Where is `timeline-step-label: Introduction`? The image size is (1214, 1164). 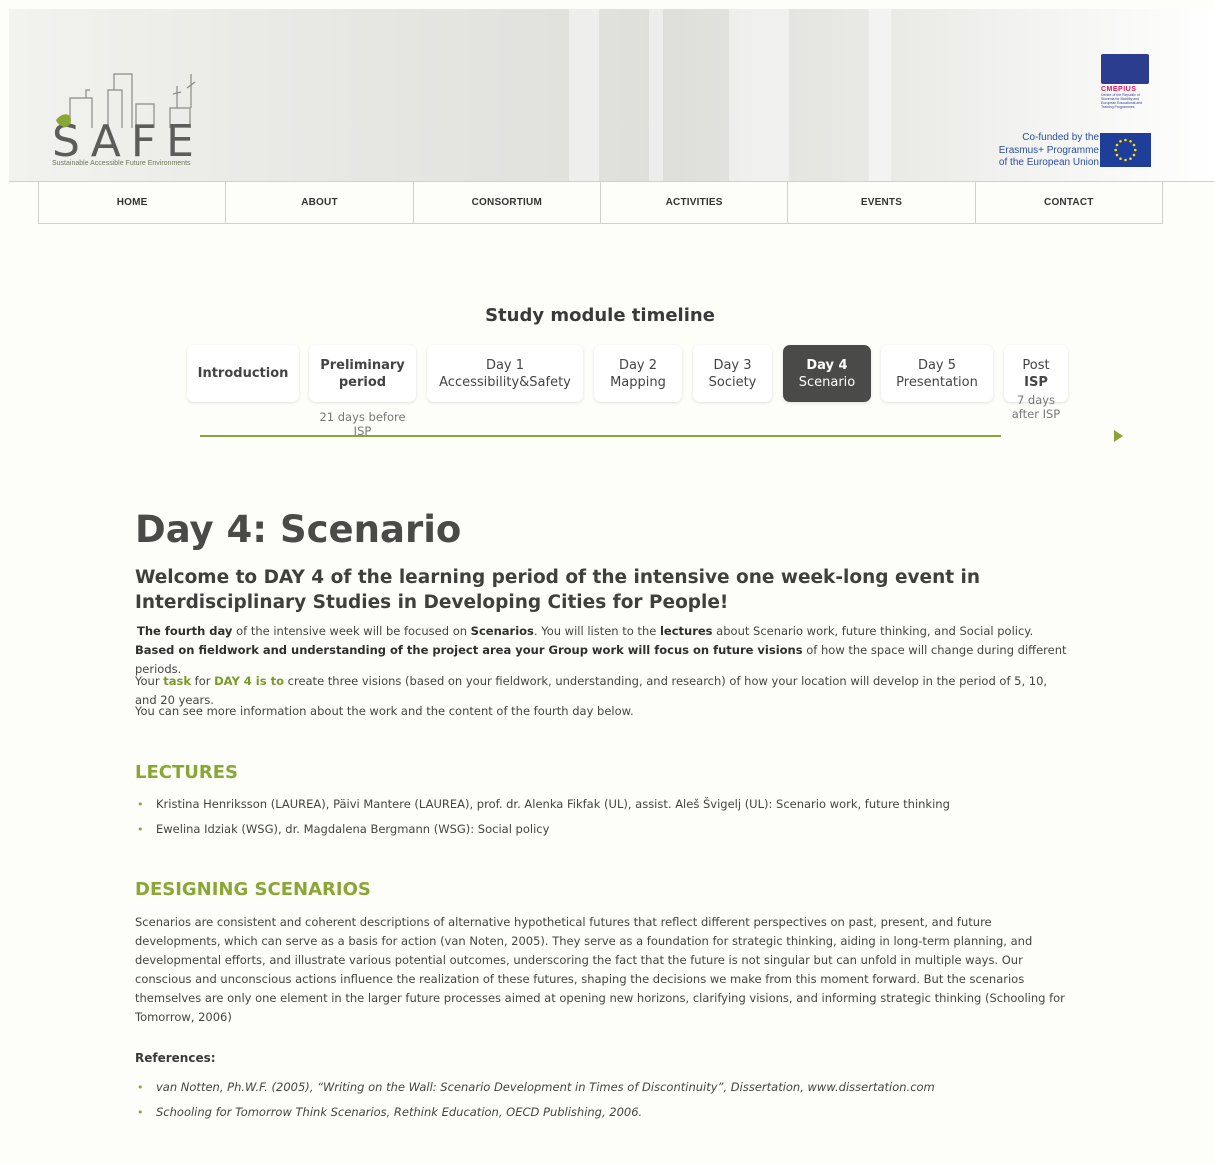 timeline-step-label: Introduction is located at coordinates (243, 373).